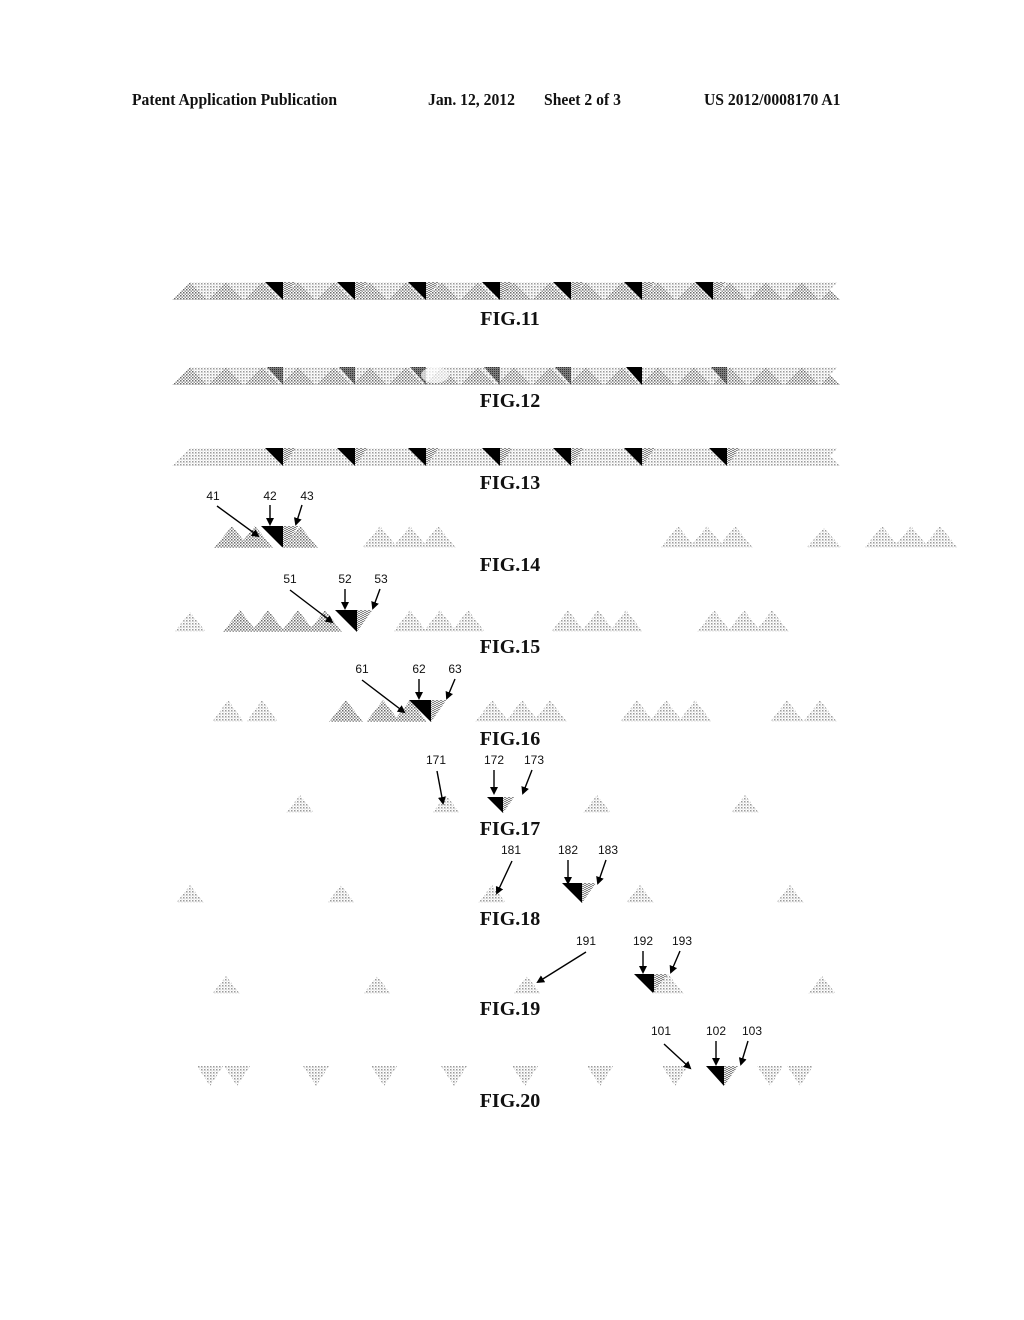 This screenshot has height=1320, width=1024. Describe the element at coordinates (510, 483) in the screenshot. I see `fig13-caption: FIG.13` at that location.